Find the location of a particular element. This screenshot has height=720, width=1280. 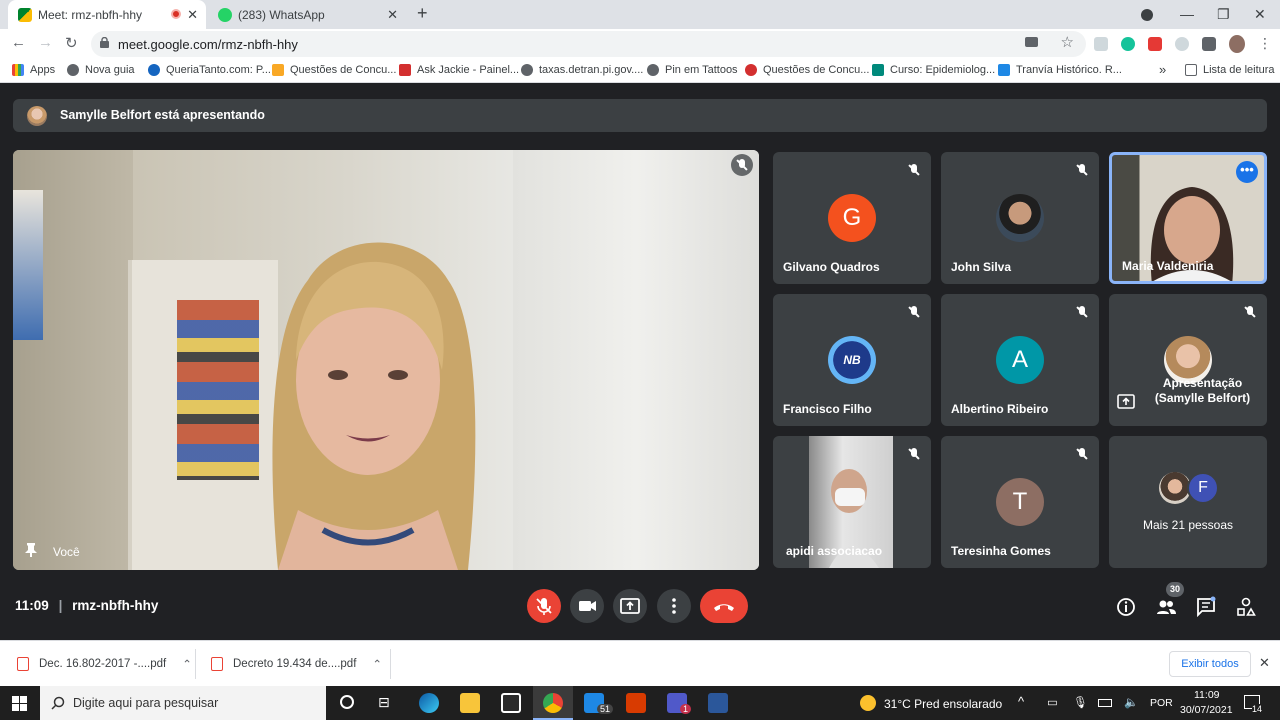

bookmark-star-icon: ☆ is located at coordinates (1067, 42).